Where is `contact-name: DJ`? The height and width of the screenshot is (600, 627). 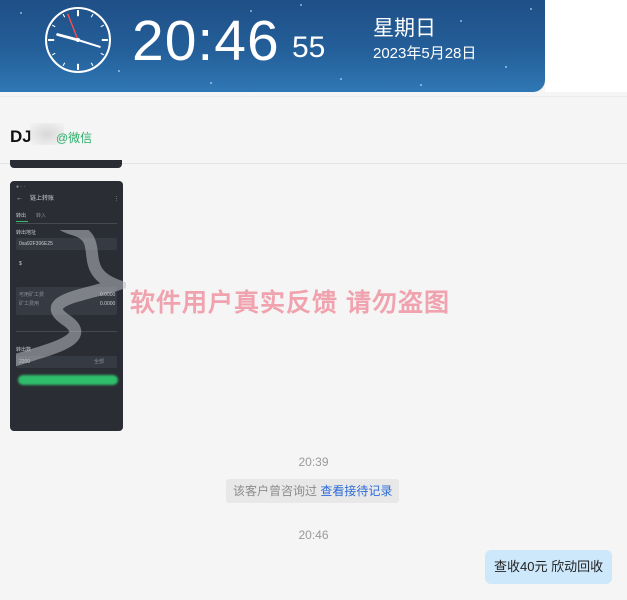 contact-name: DJ is located at coordinates (21, 137).